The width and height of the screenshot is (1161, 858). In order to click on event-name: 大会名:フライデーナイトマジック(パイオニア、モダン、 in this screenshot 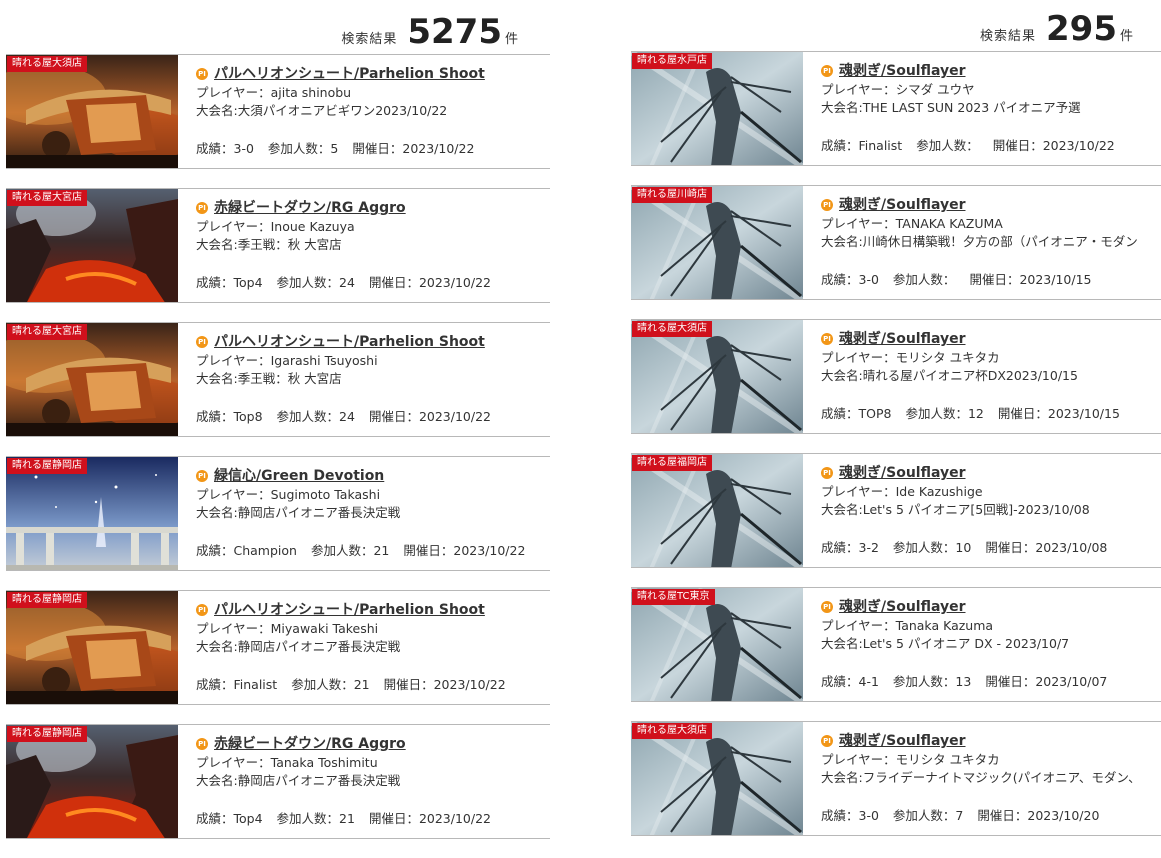, I will do `click(981, 777)`.